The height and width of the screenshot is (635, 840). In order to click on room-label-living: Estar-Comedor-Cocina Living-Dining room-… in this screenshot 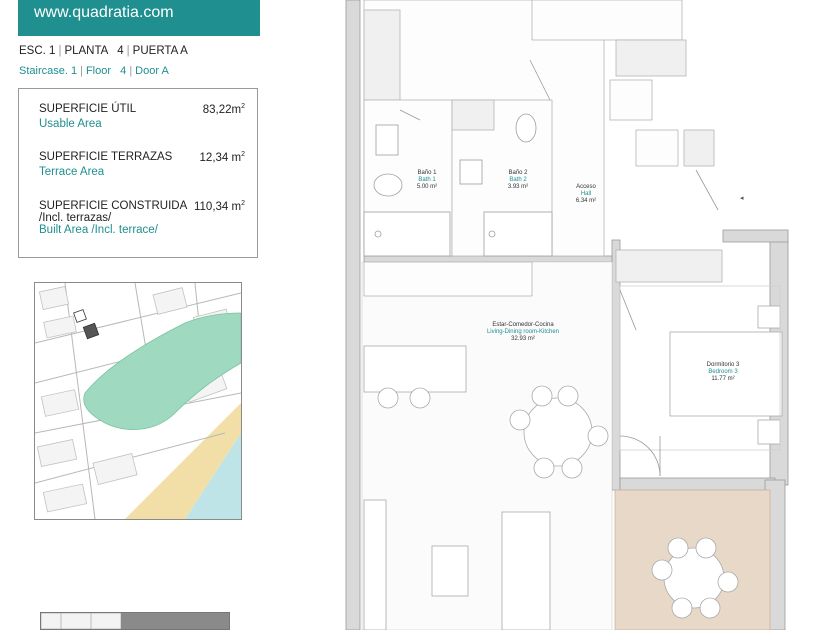, I will do `click(523, 332)`.